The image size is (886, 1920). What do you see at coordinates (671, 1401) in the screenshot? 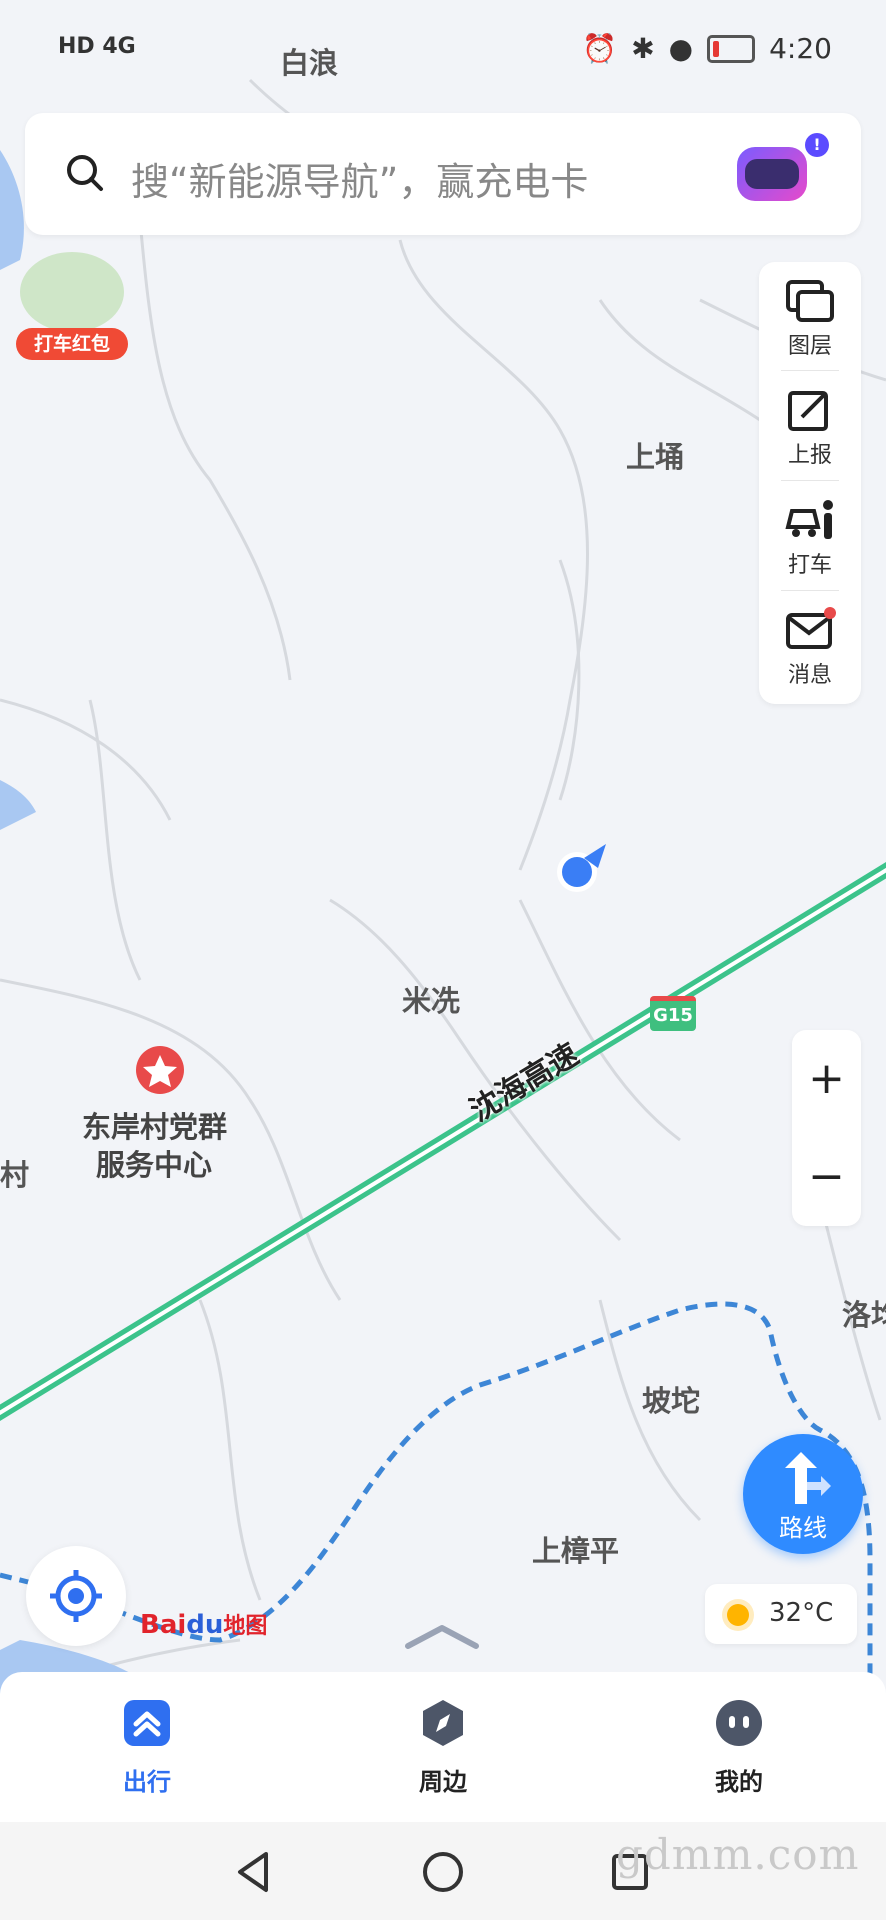
I see `map-label-potuo: 坡坨` at bounding box center [671, 1401].